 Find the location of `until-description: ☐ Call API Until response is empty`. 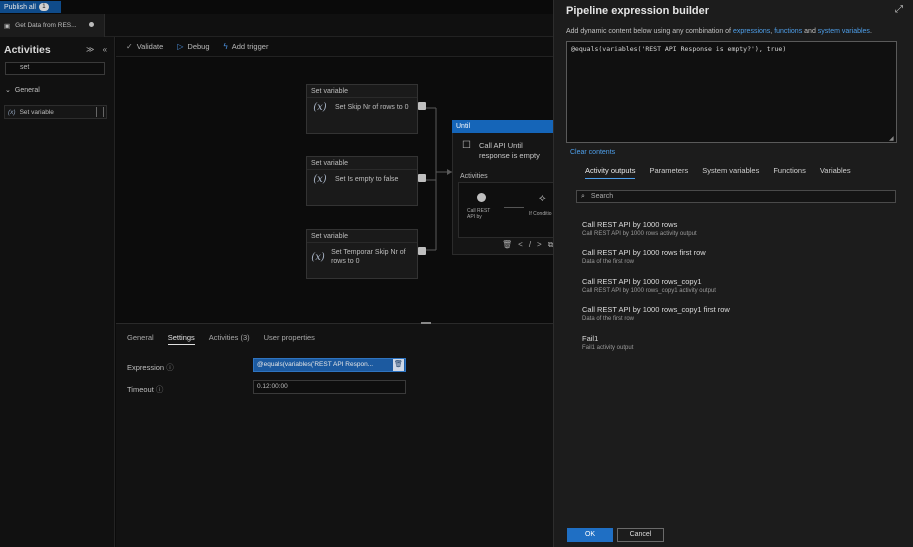

until-description: ☐ Call API Until response is empty is located at coordinates (505, 151).